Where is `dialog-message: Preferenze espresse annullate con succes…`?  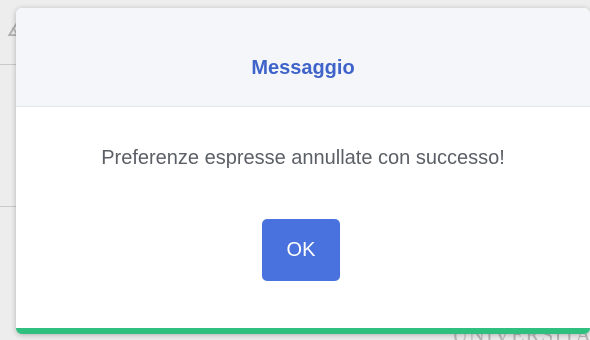 dialog-message: Preferenze espresse annullate con succes… is located at coordinates (303, 158).